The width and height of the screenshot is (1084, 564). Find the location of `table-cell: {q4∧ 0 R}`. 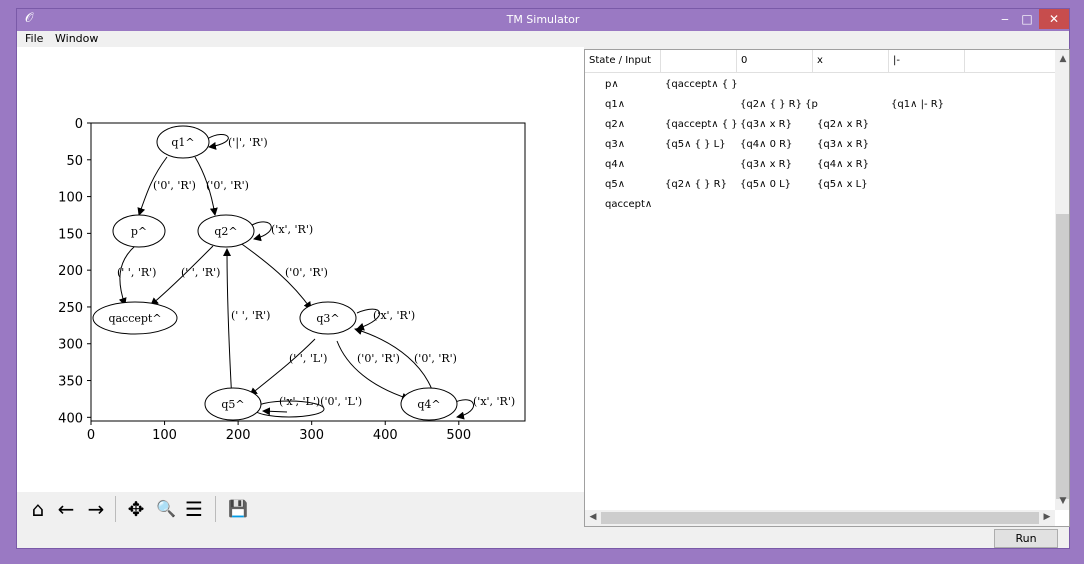

table-cell: {q4∧ 0 R} is located at coordinates (766, 144).